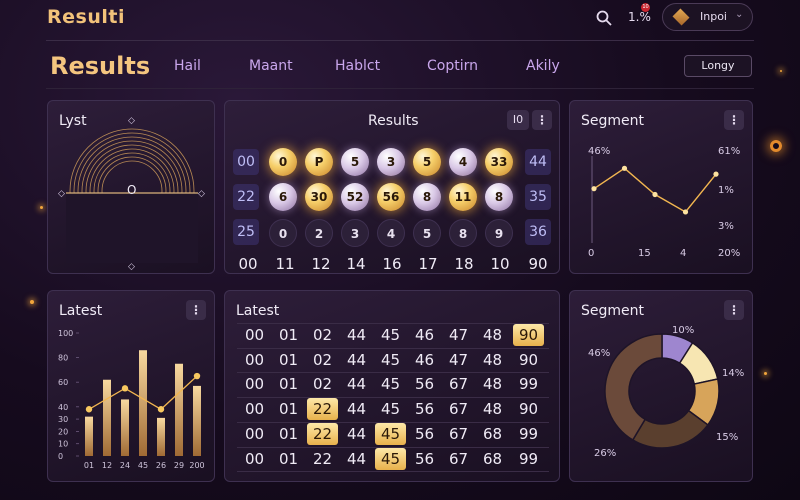  I want to click on kebab-menu-icon: ⋮, so click(542, 120).